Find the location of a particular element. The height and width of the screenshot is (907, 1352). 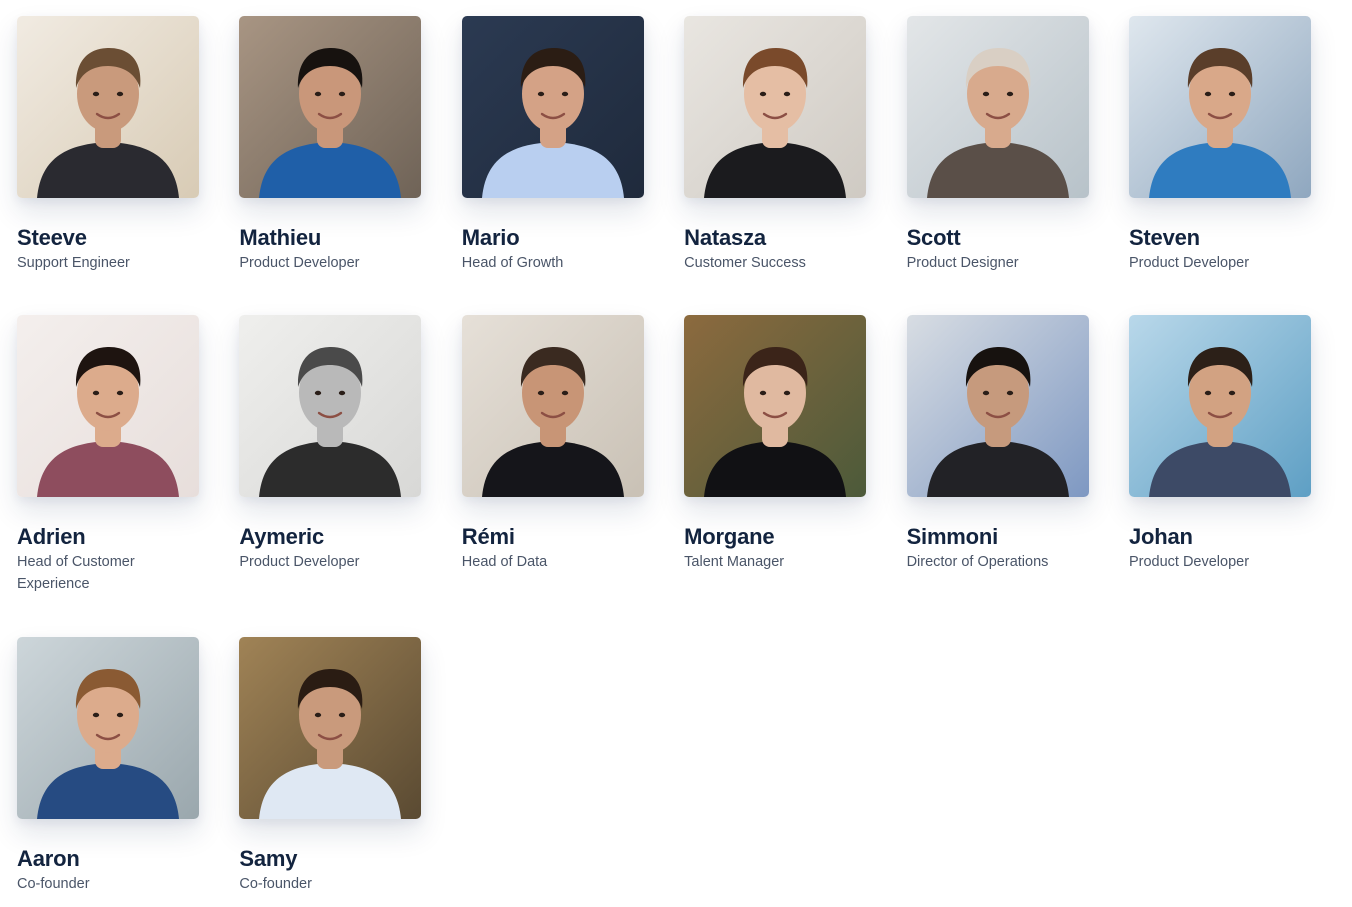

team-member-natasza: Natasza Customer Success is located at coordinates (775, 165).